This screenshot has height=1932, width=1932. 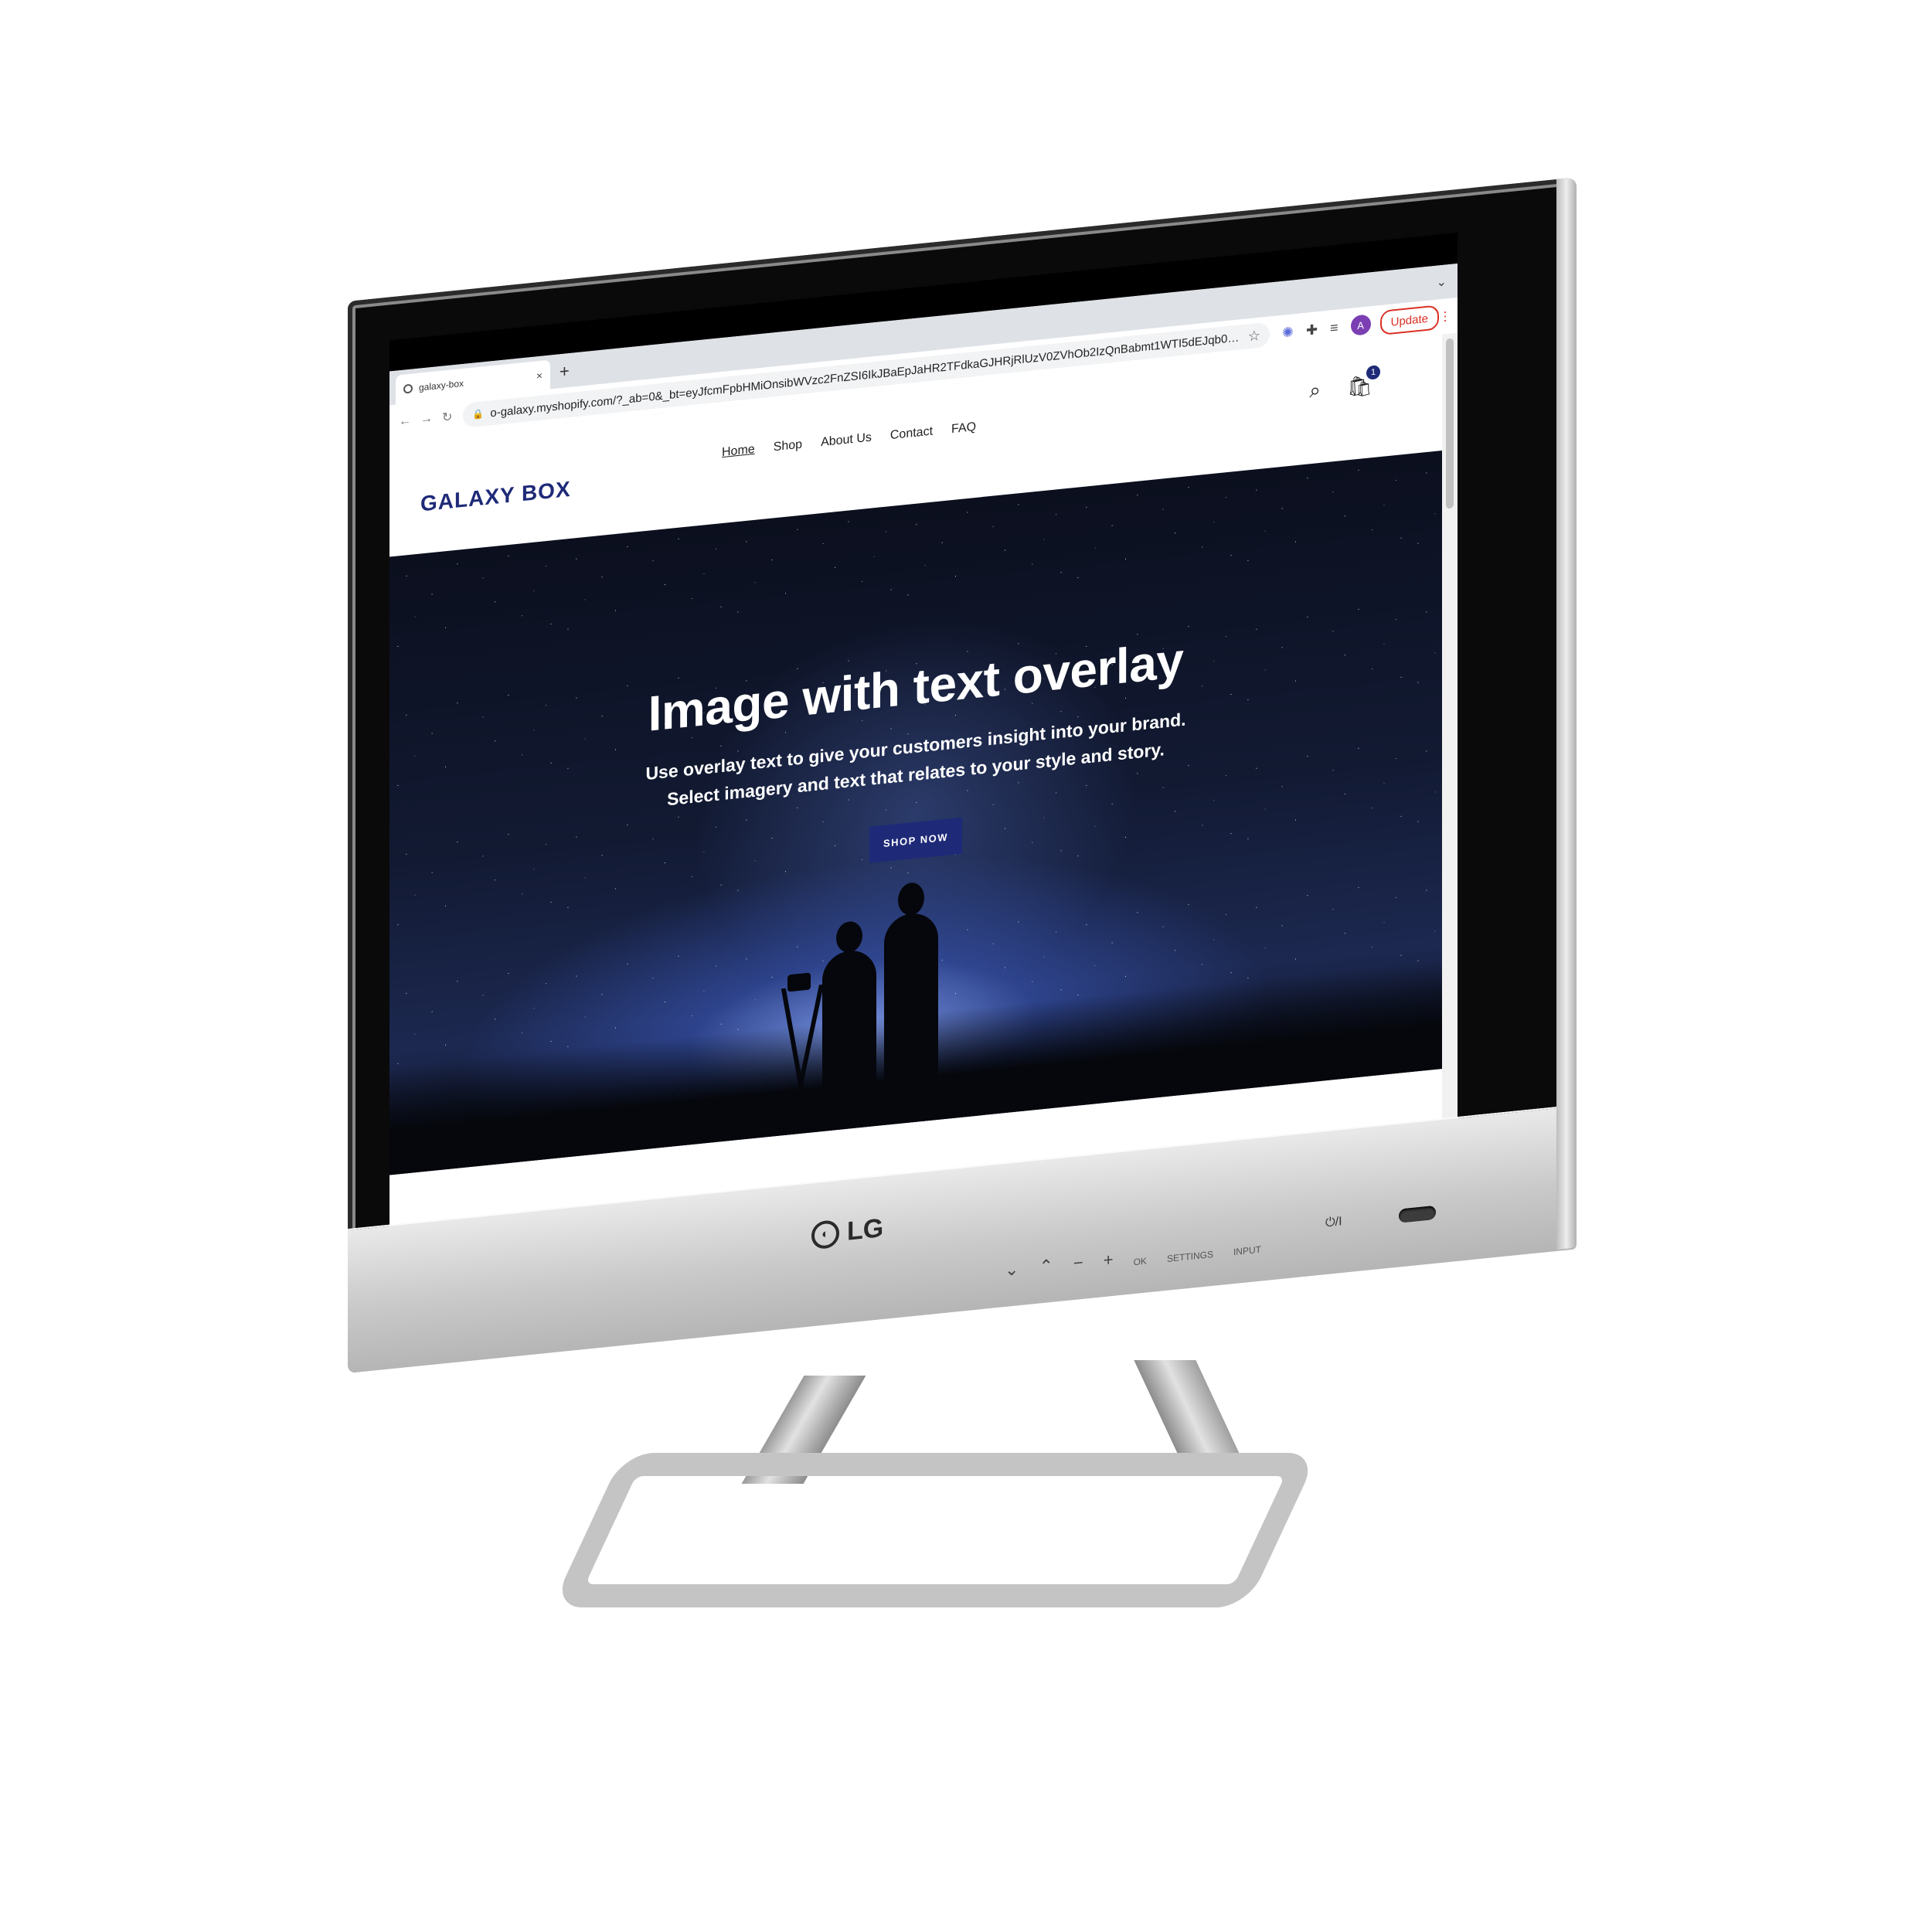 What do you see at coordinates (738, 452) in the screenshot?
I see `nav-home: Home` at bounding box center [738, 452].